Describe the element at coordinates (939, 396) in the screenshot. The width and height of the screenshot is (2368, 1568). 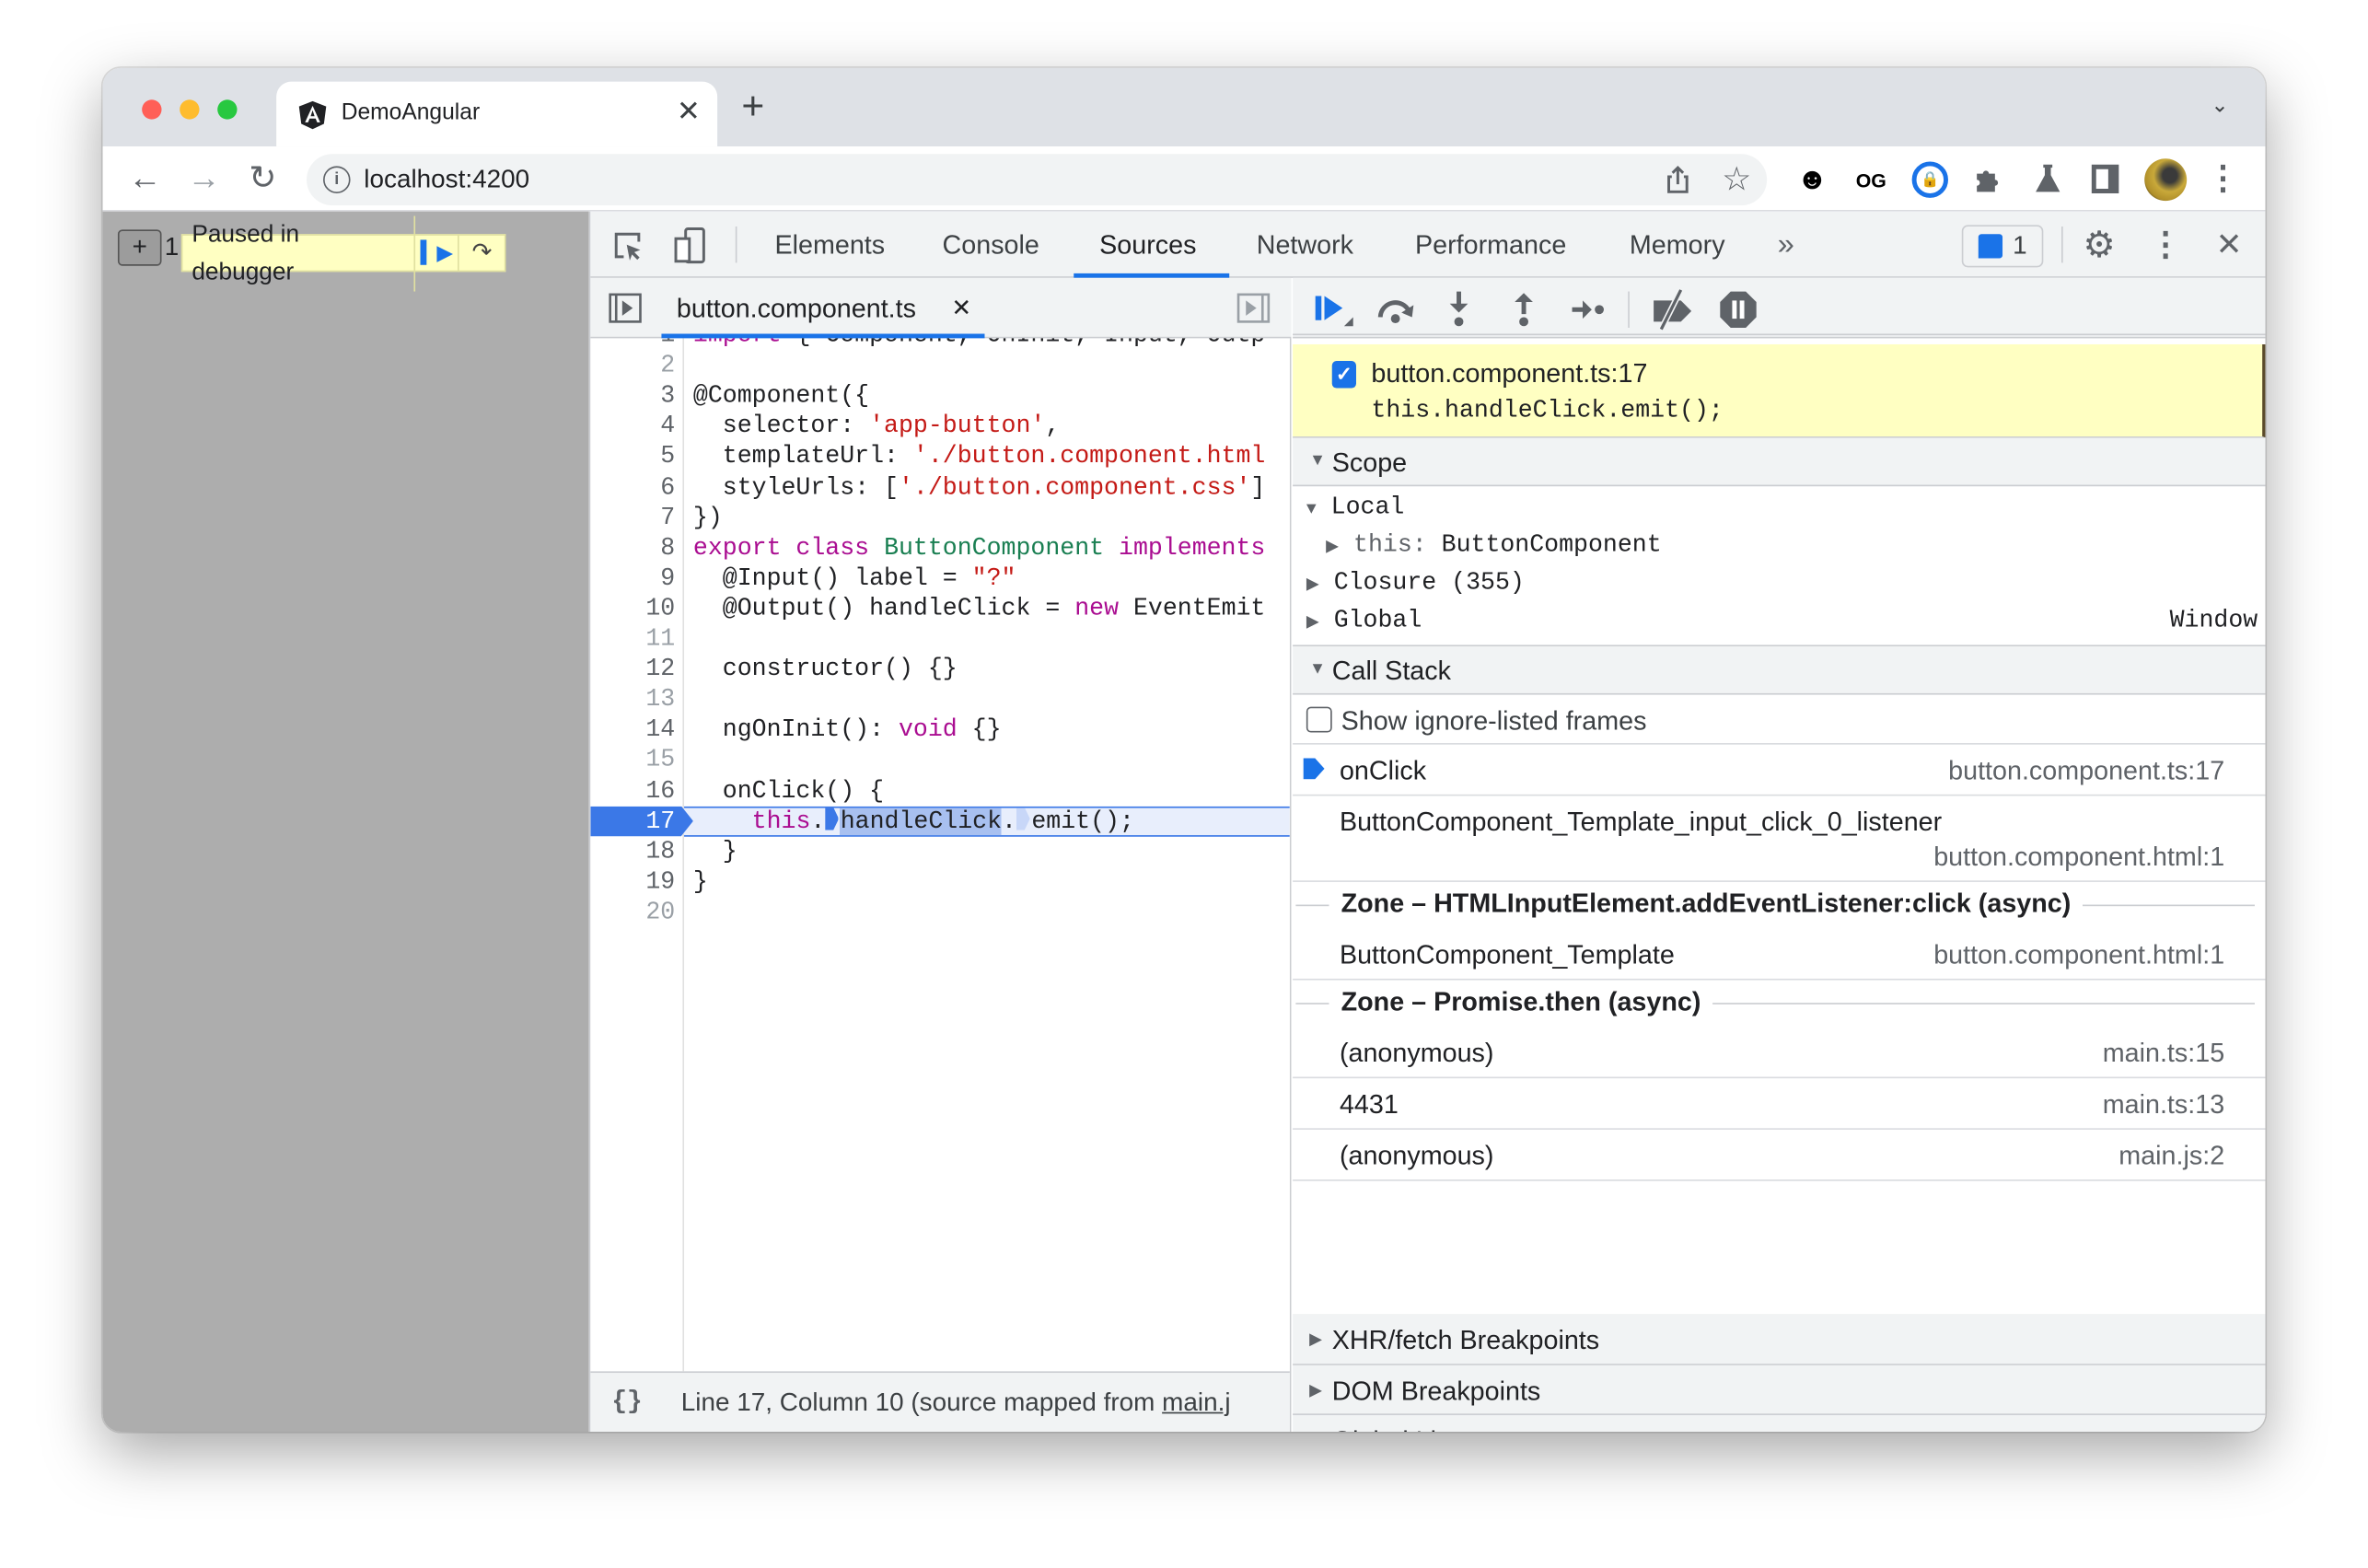
I see `code-line: 3 @Component({` at that location.